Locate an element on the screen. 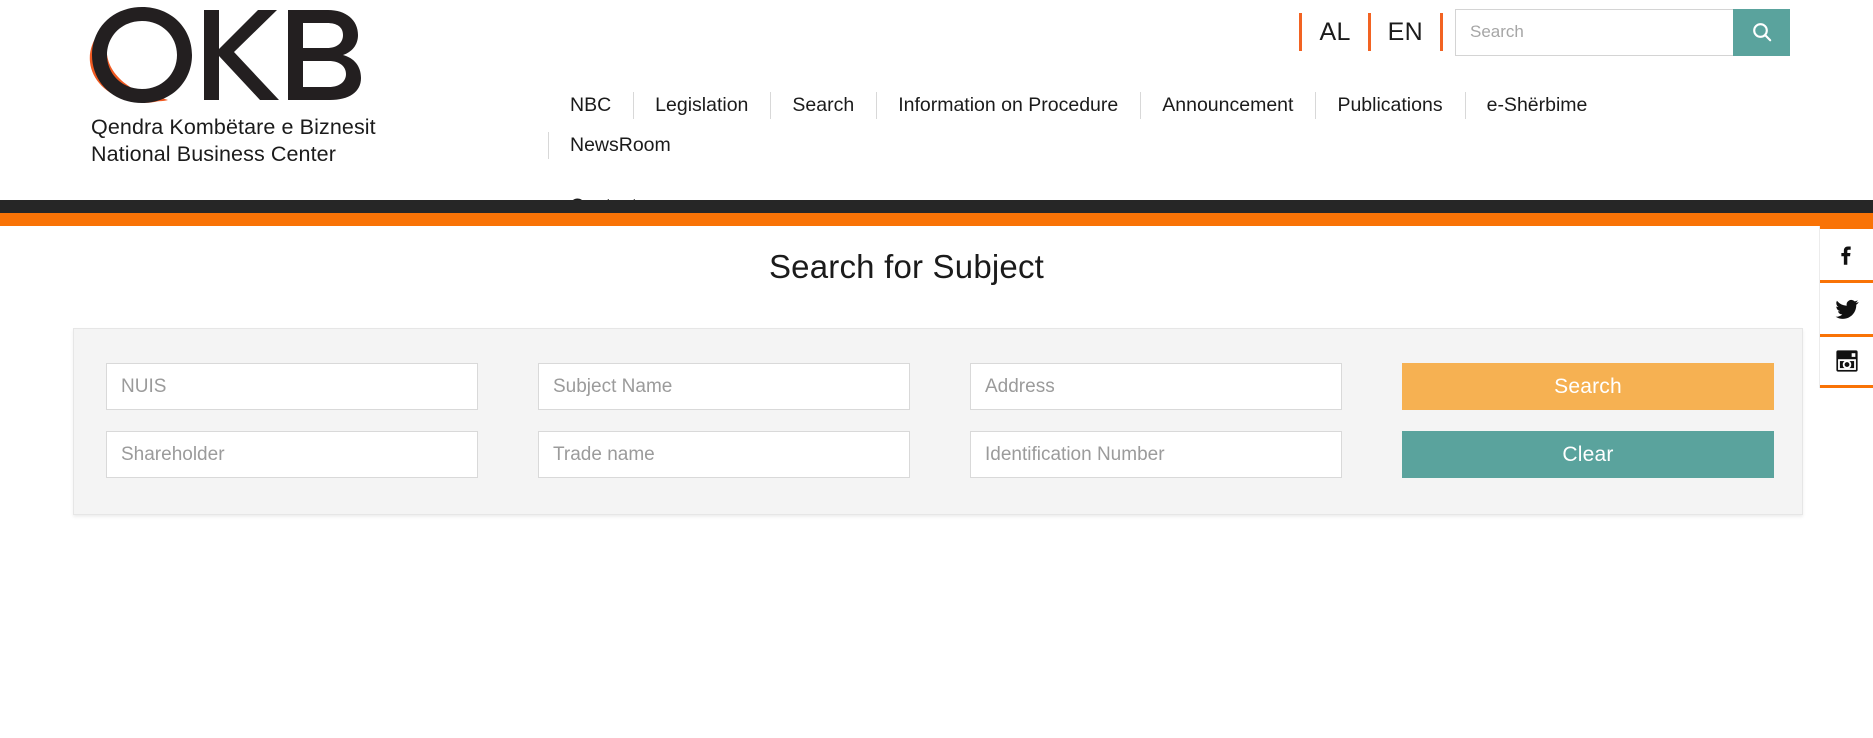 The width and height of the screenshot is (1873, 738). twitter-icon is located at coordinates (1847, 309).